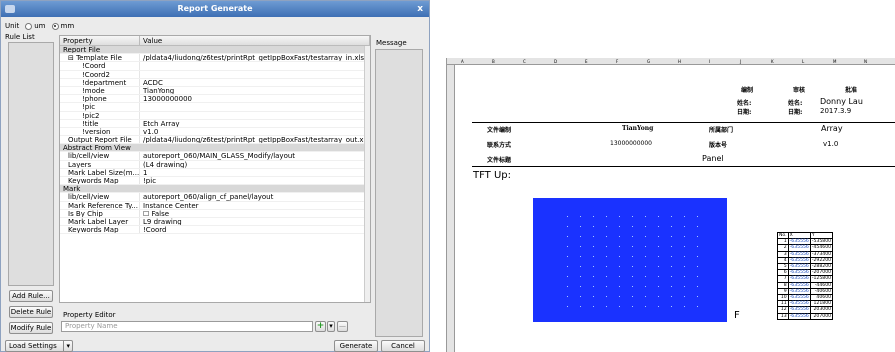 Image resolution: width=895 pixels, height=352 pixels. What do you see at coordinates (255, 229) in the screenshot?
I see `property-value-cell: !Coord` at bounding box center [255, 229].